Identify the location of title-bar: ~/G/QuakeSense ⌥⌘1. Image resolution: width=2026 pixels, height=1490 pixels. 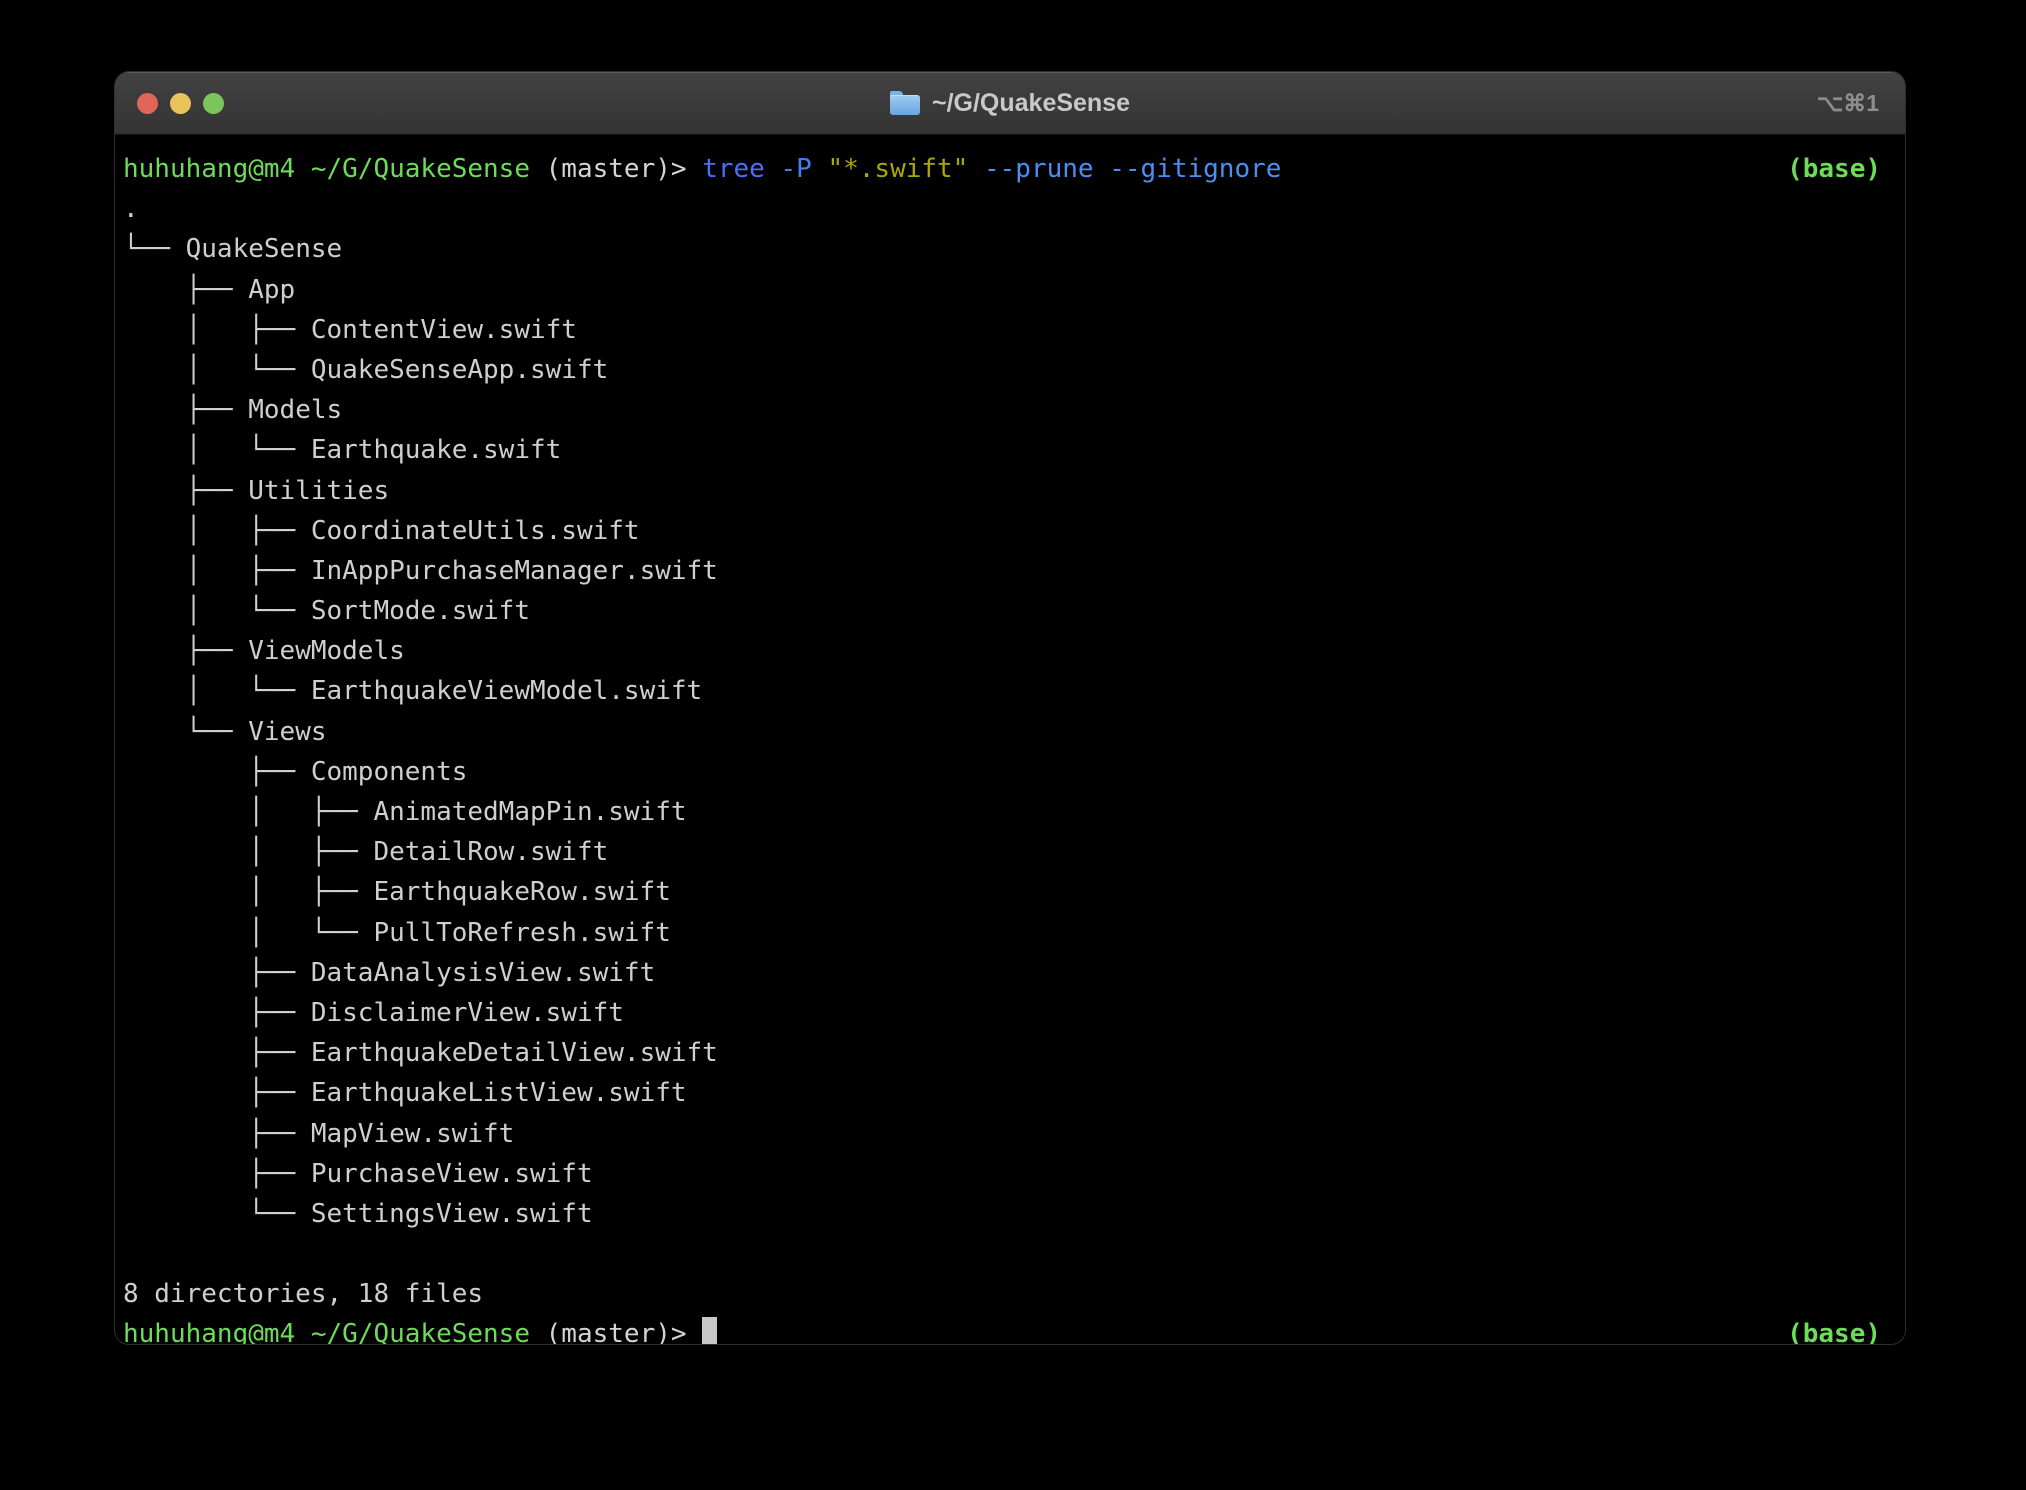
(1010, 103).